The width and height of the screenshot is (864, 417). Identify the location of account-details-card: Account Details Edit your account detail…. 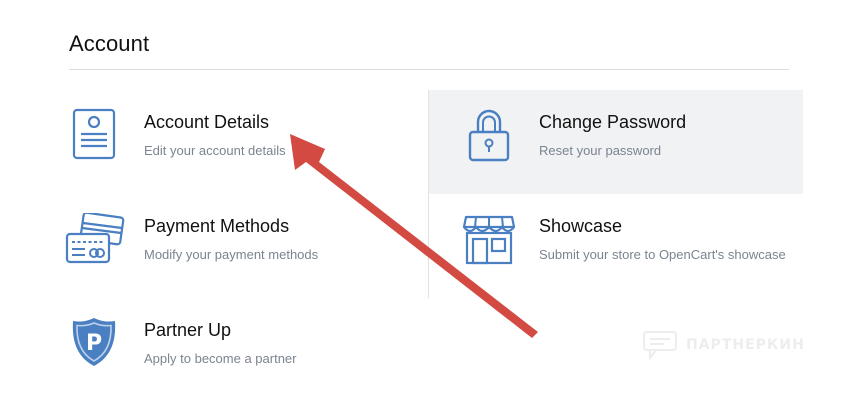
(244, 142).